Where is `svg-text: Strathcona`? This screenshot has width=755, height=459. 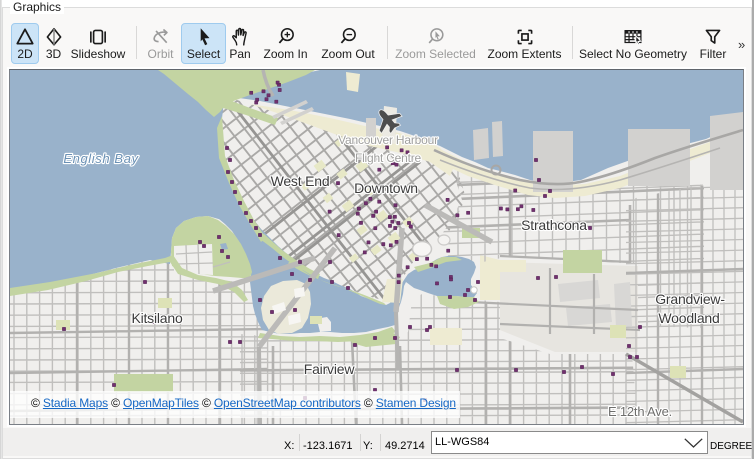
svg-text: Strathcona is located at coordinates (554, 225).